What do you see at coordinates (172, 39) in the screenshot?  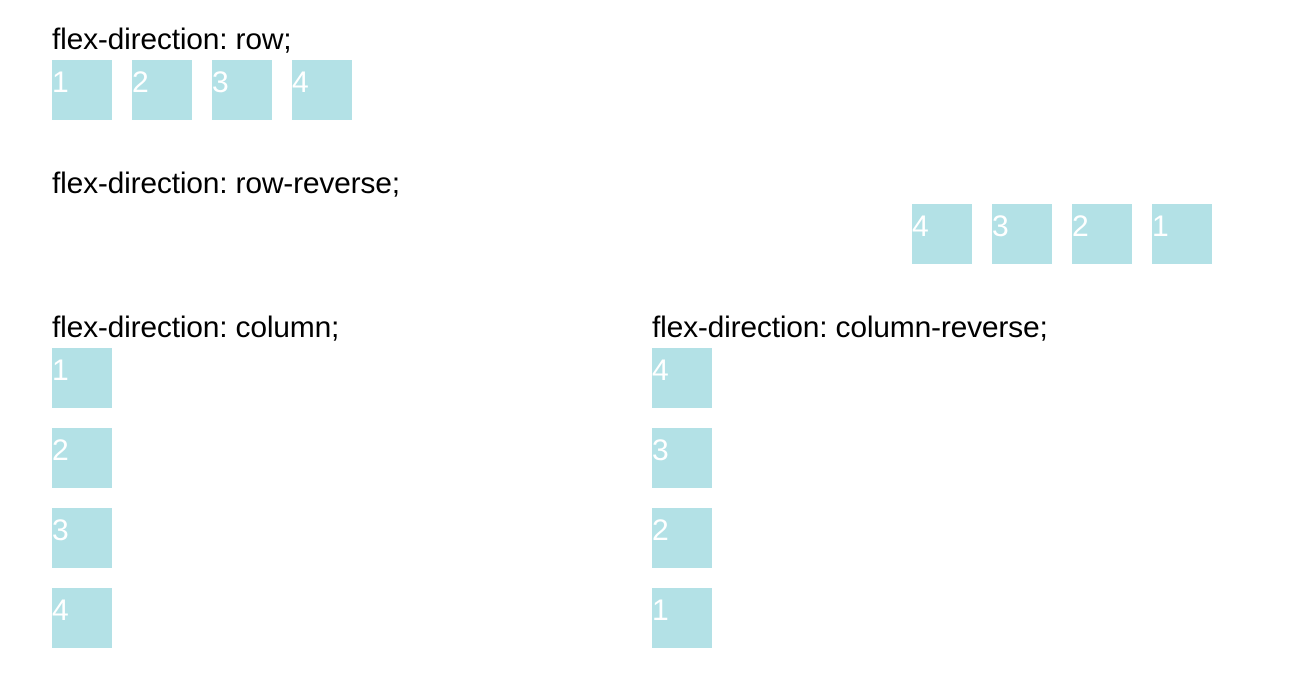 I see `row-demo-label: flex-direction: row;` at bounding box center [172, 39].